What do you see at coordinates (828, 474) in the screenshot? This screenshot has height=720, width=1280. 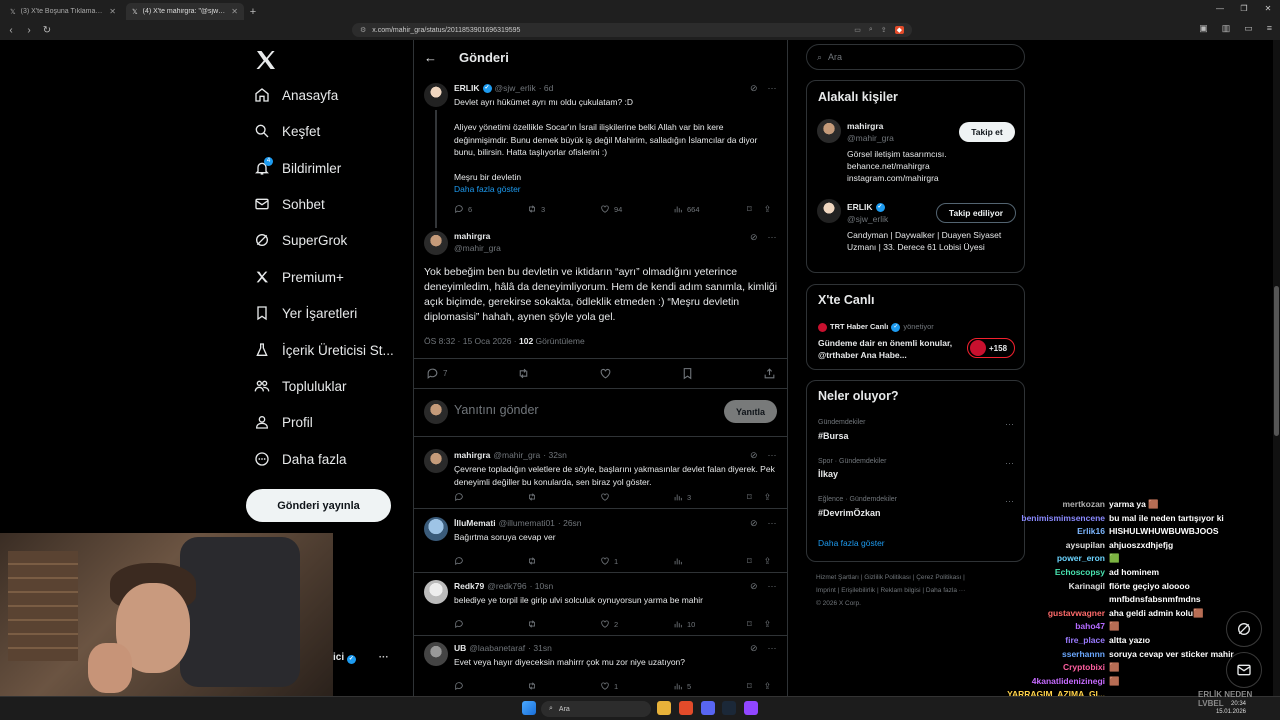 I see `trend-name: İlkay` at bounding box center [828, 474].